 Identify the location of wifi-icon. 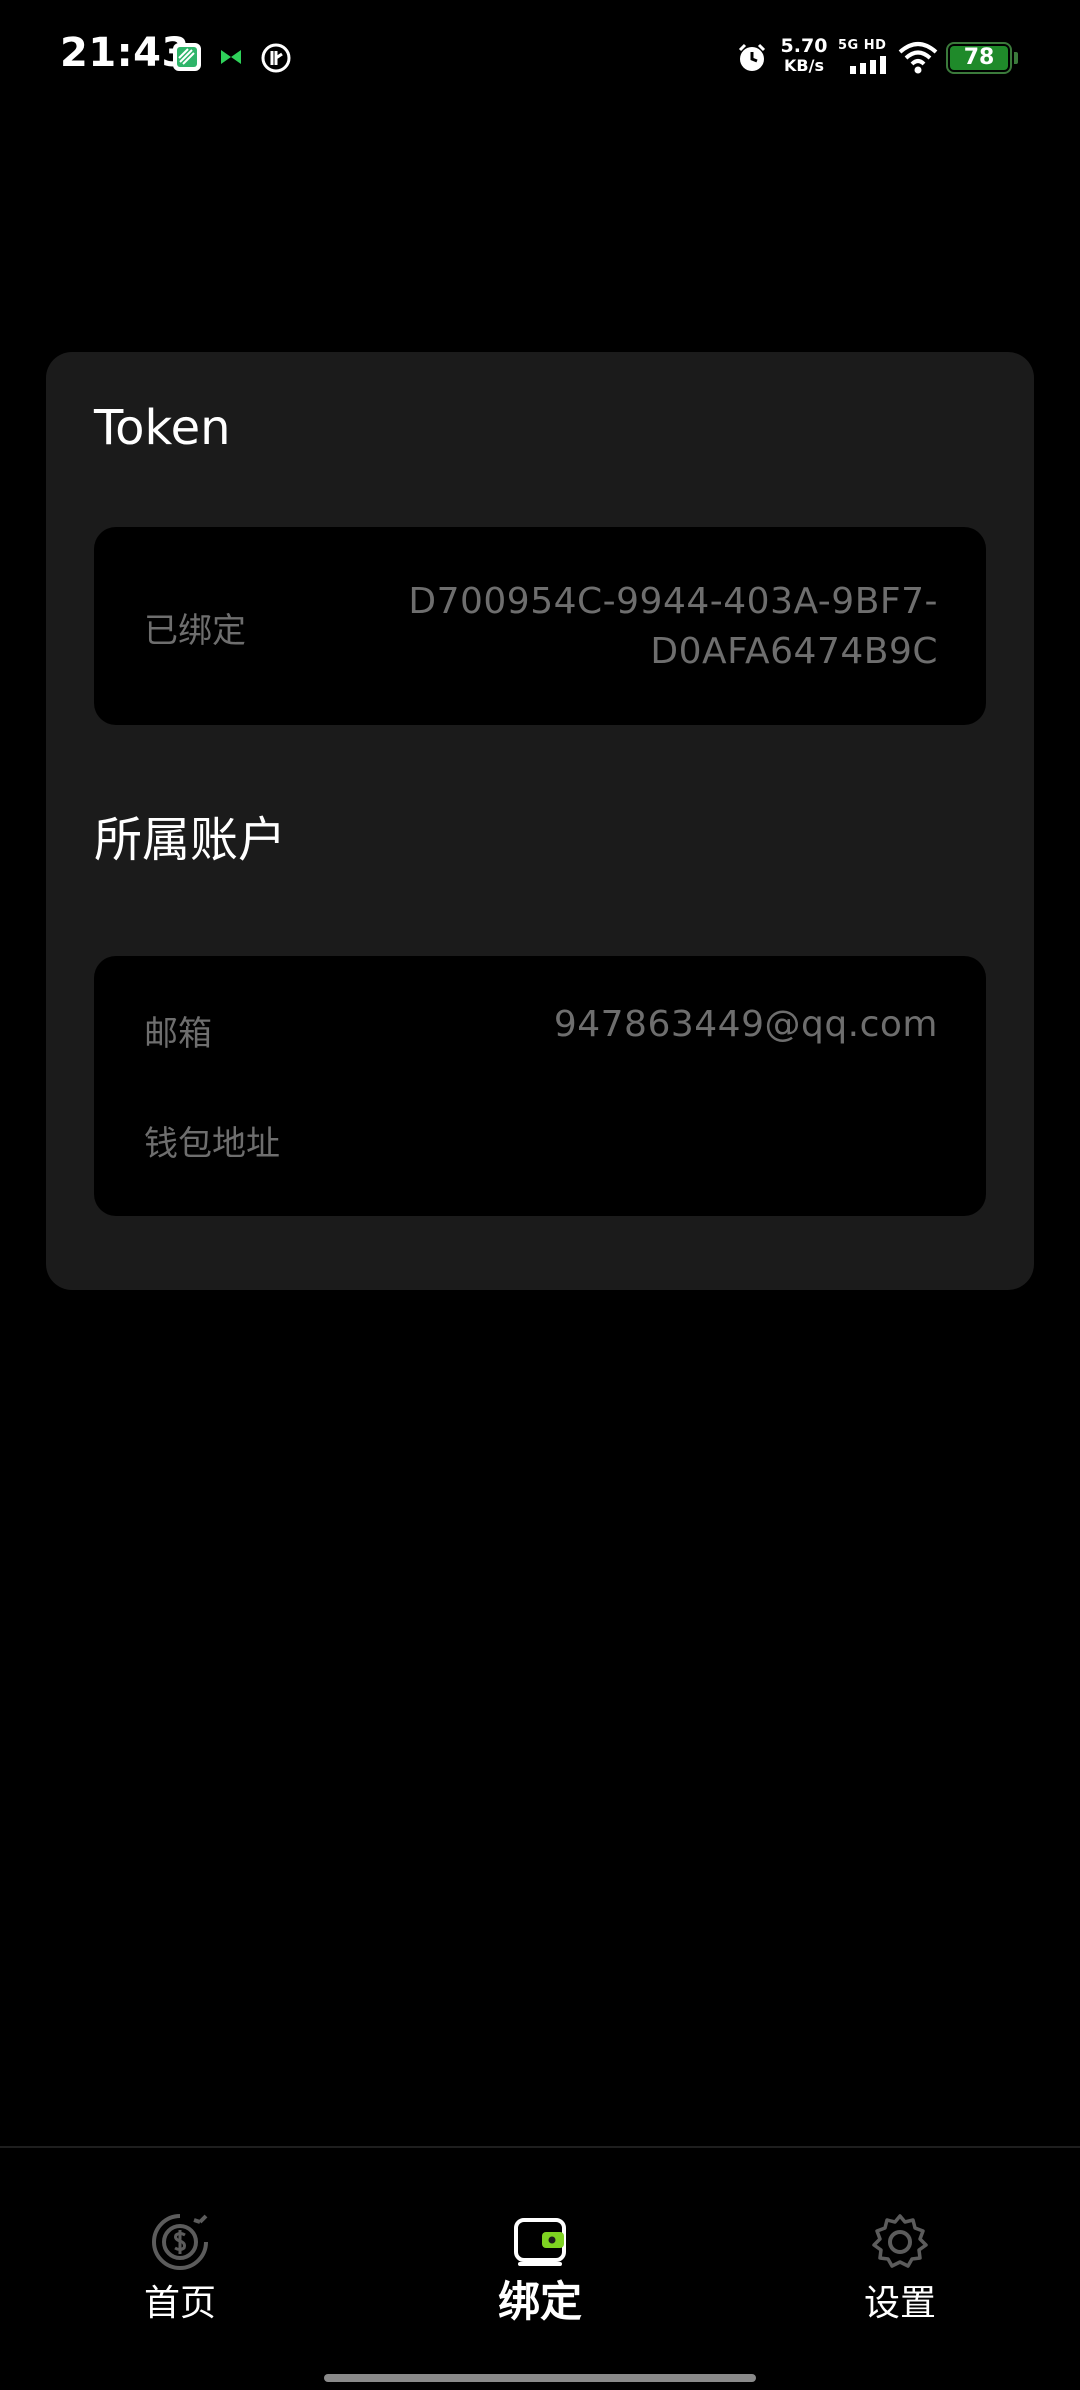
(918, 58).